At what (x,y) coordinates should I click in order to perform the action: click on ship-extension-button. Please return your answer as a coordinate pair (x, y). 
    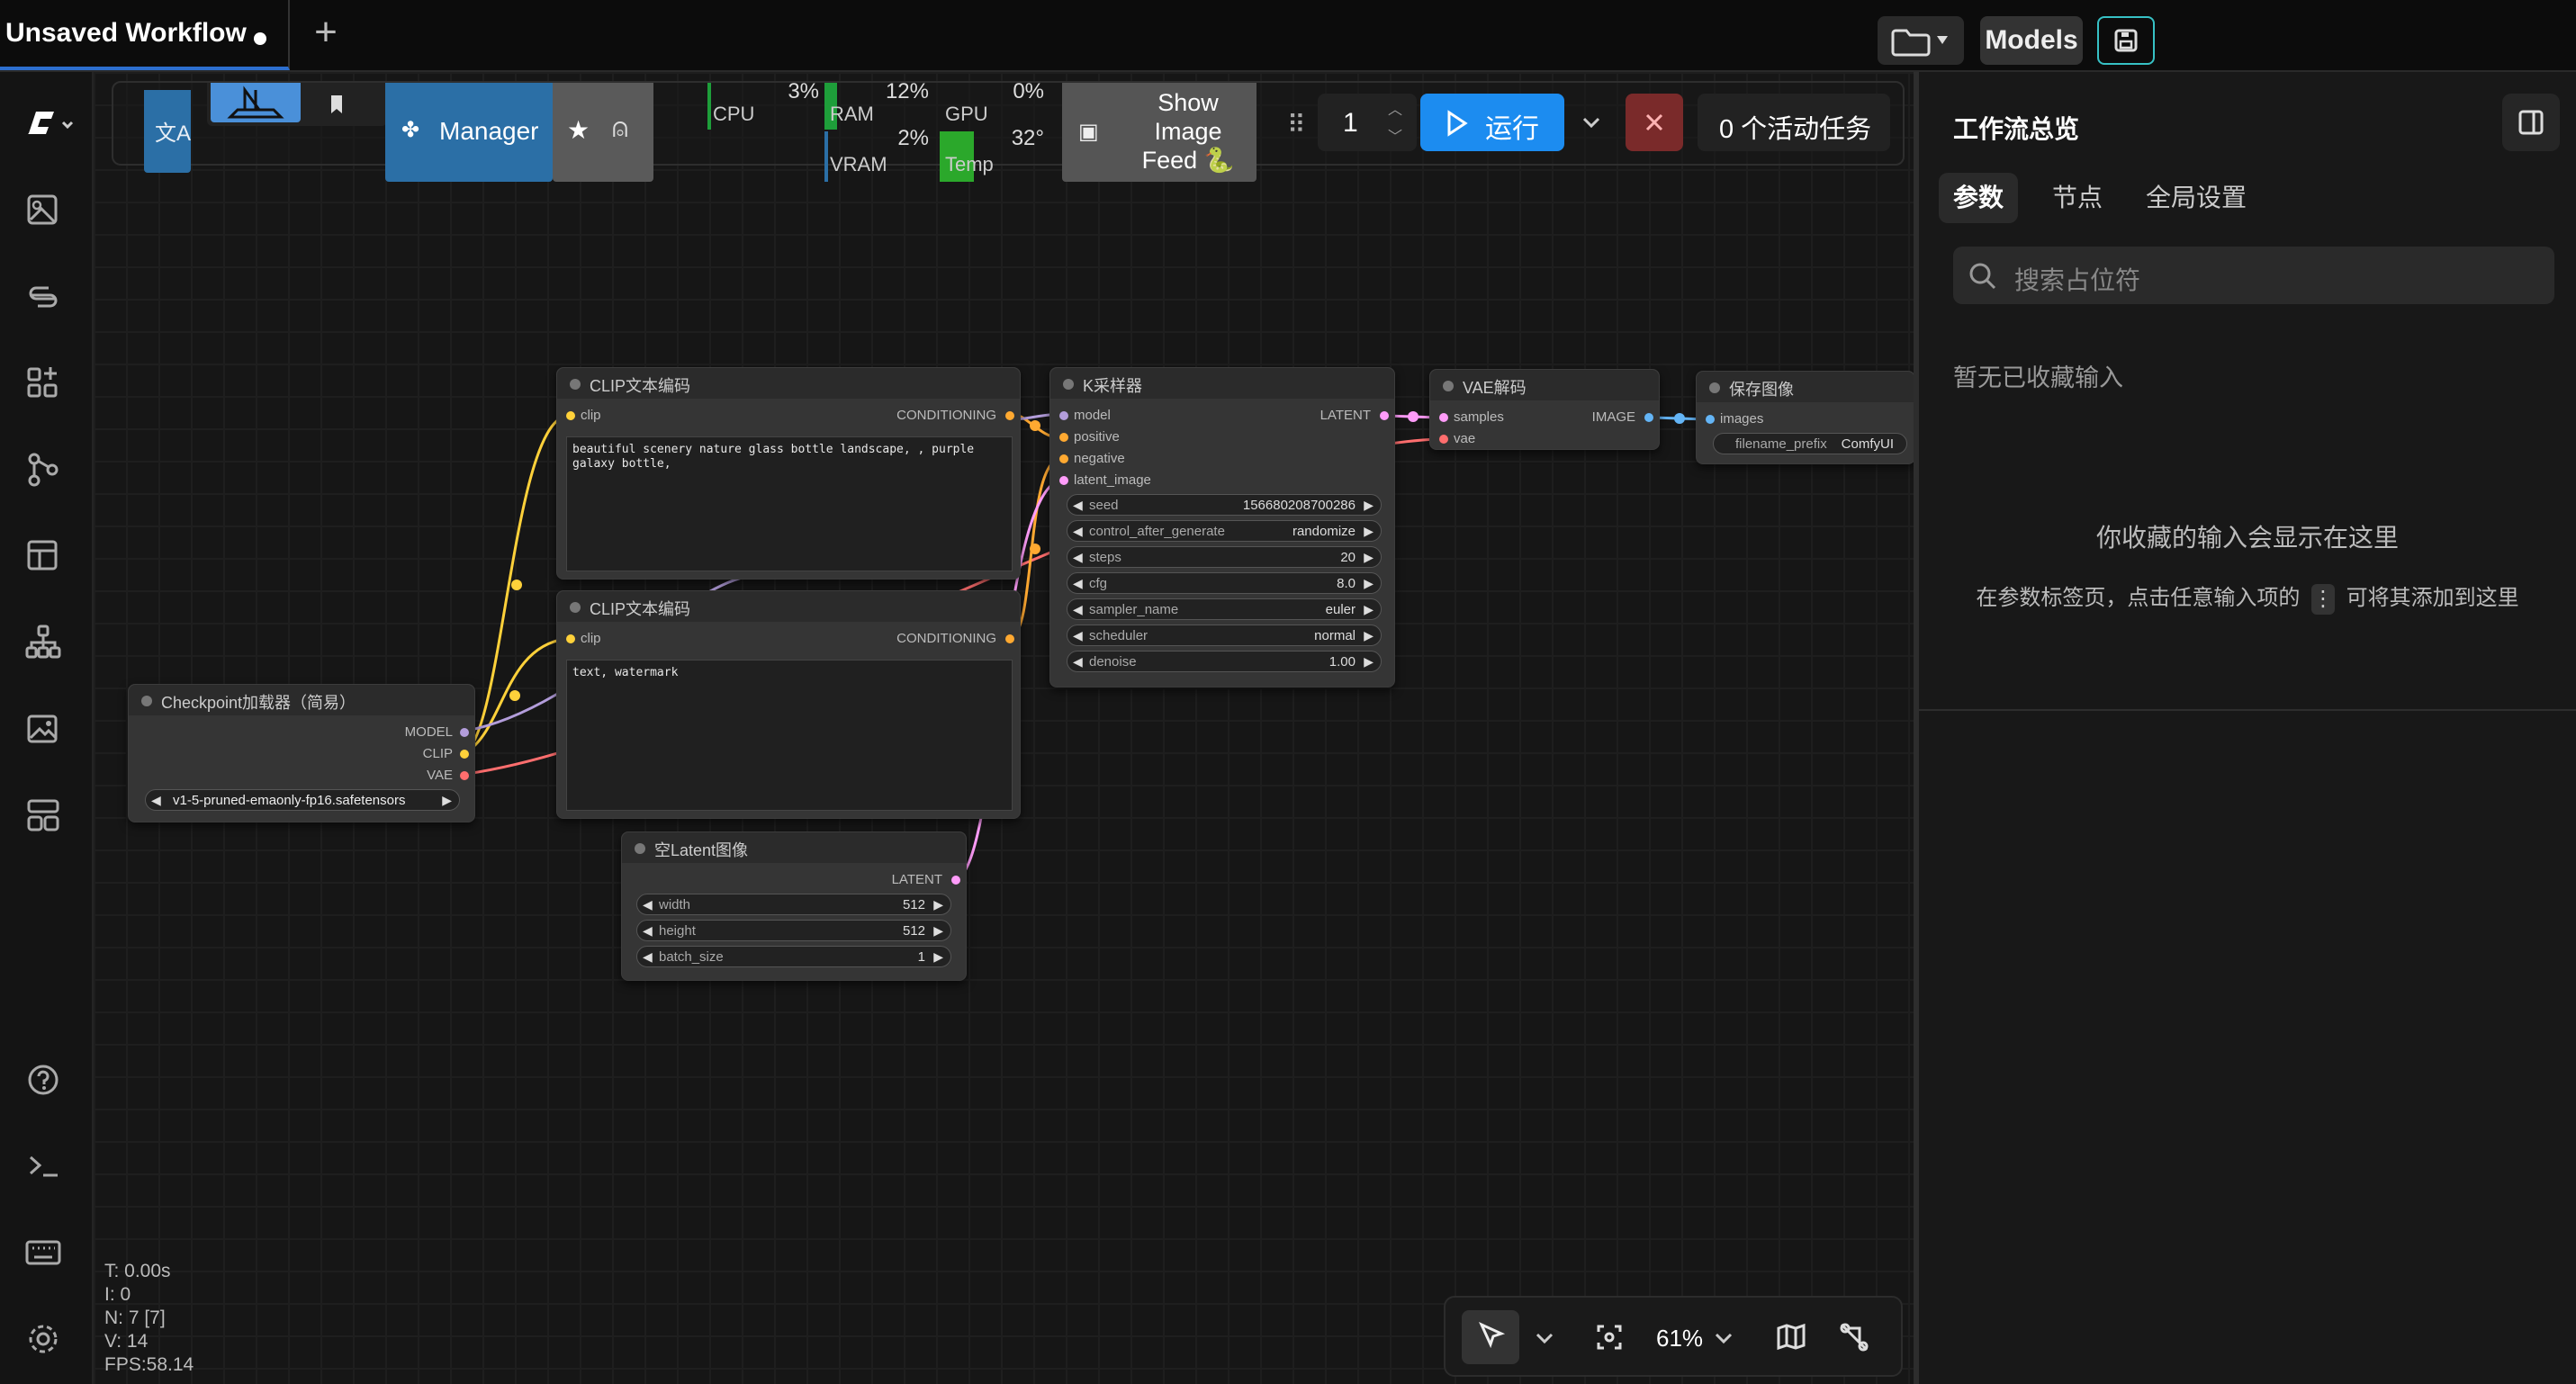
    Looking at the image, I should click on (256, 103).